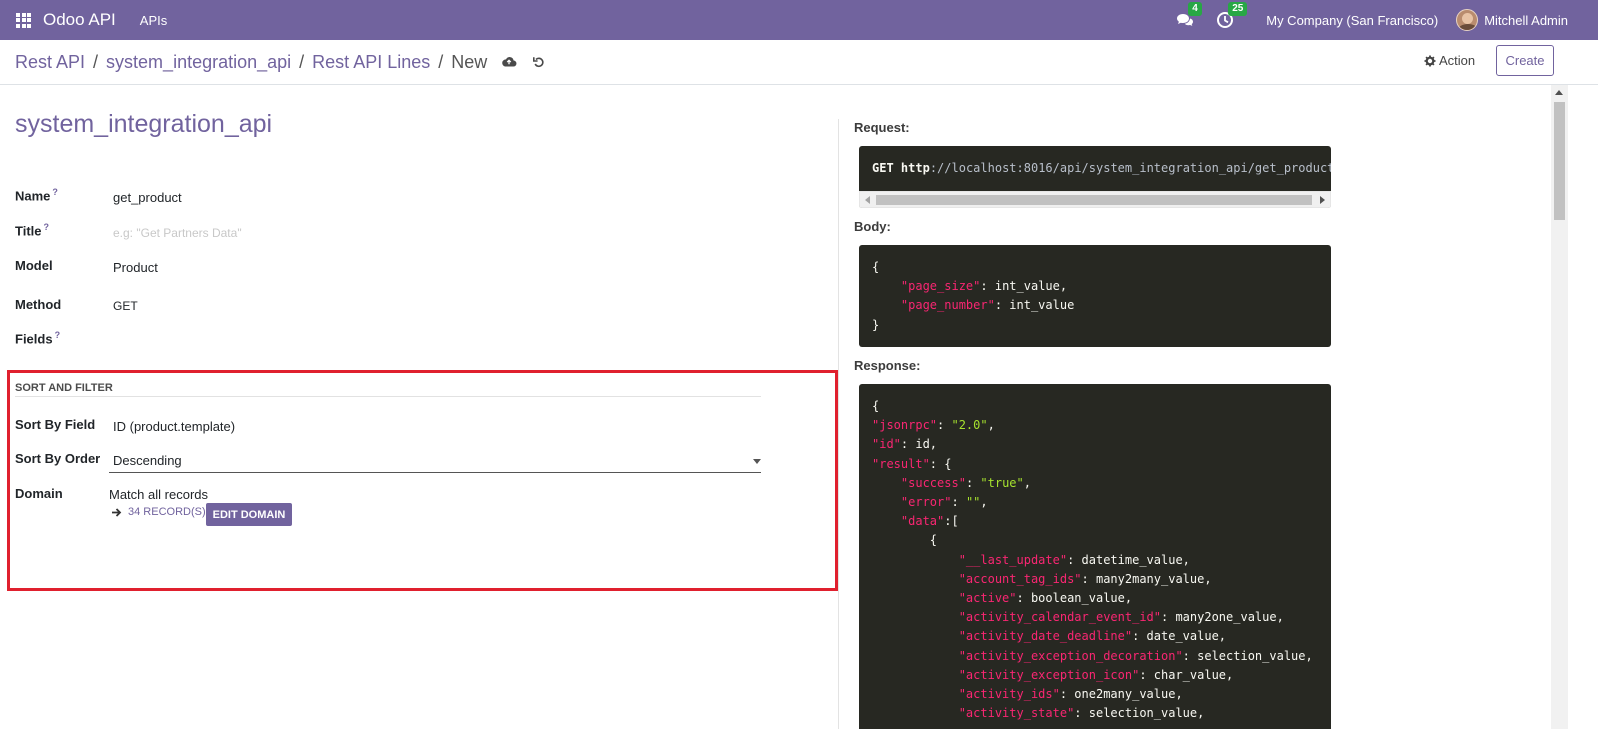 The width and height of the screenshot is (1598, 729). What do you see at coordinates (1009, 694) in the screenshot?
I see `response-code-key: "activity_ids"` at bounding box center [1009, 694].